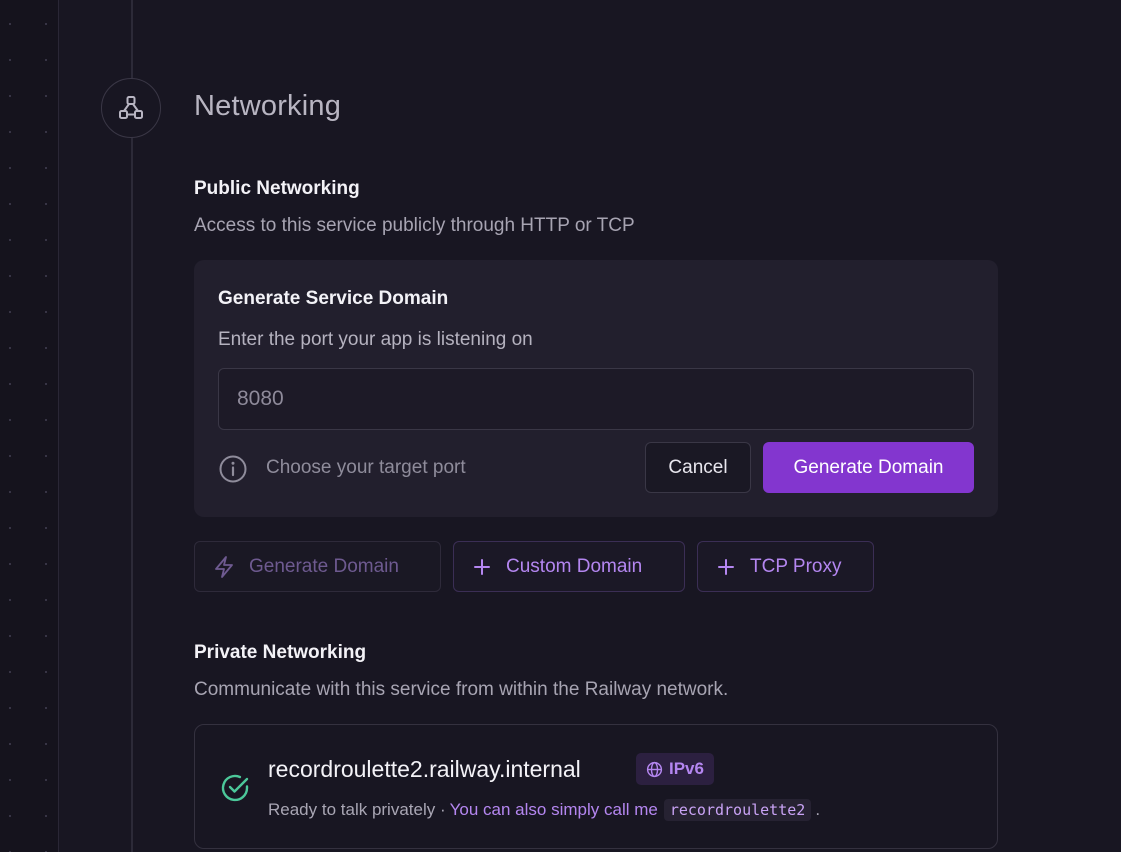 This screenshot has height=852, width=1121. What do you see at coordinates (233, 469) in the screenshot?
I see `info-icon` at bounding box center [233, 469].